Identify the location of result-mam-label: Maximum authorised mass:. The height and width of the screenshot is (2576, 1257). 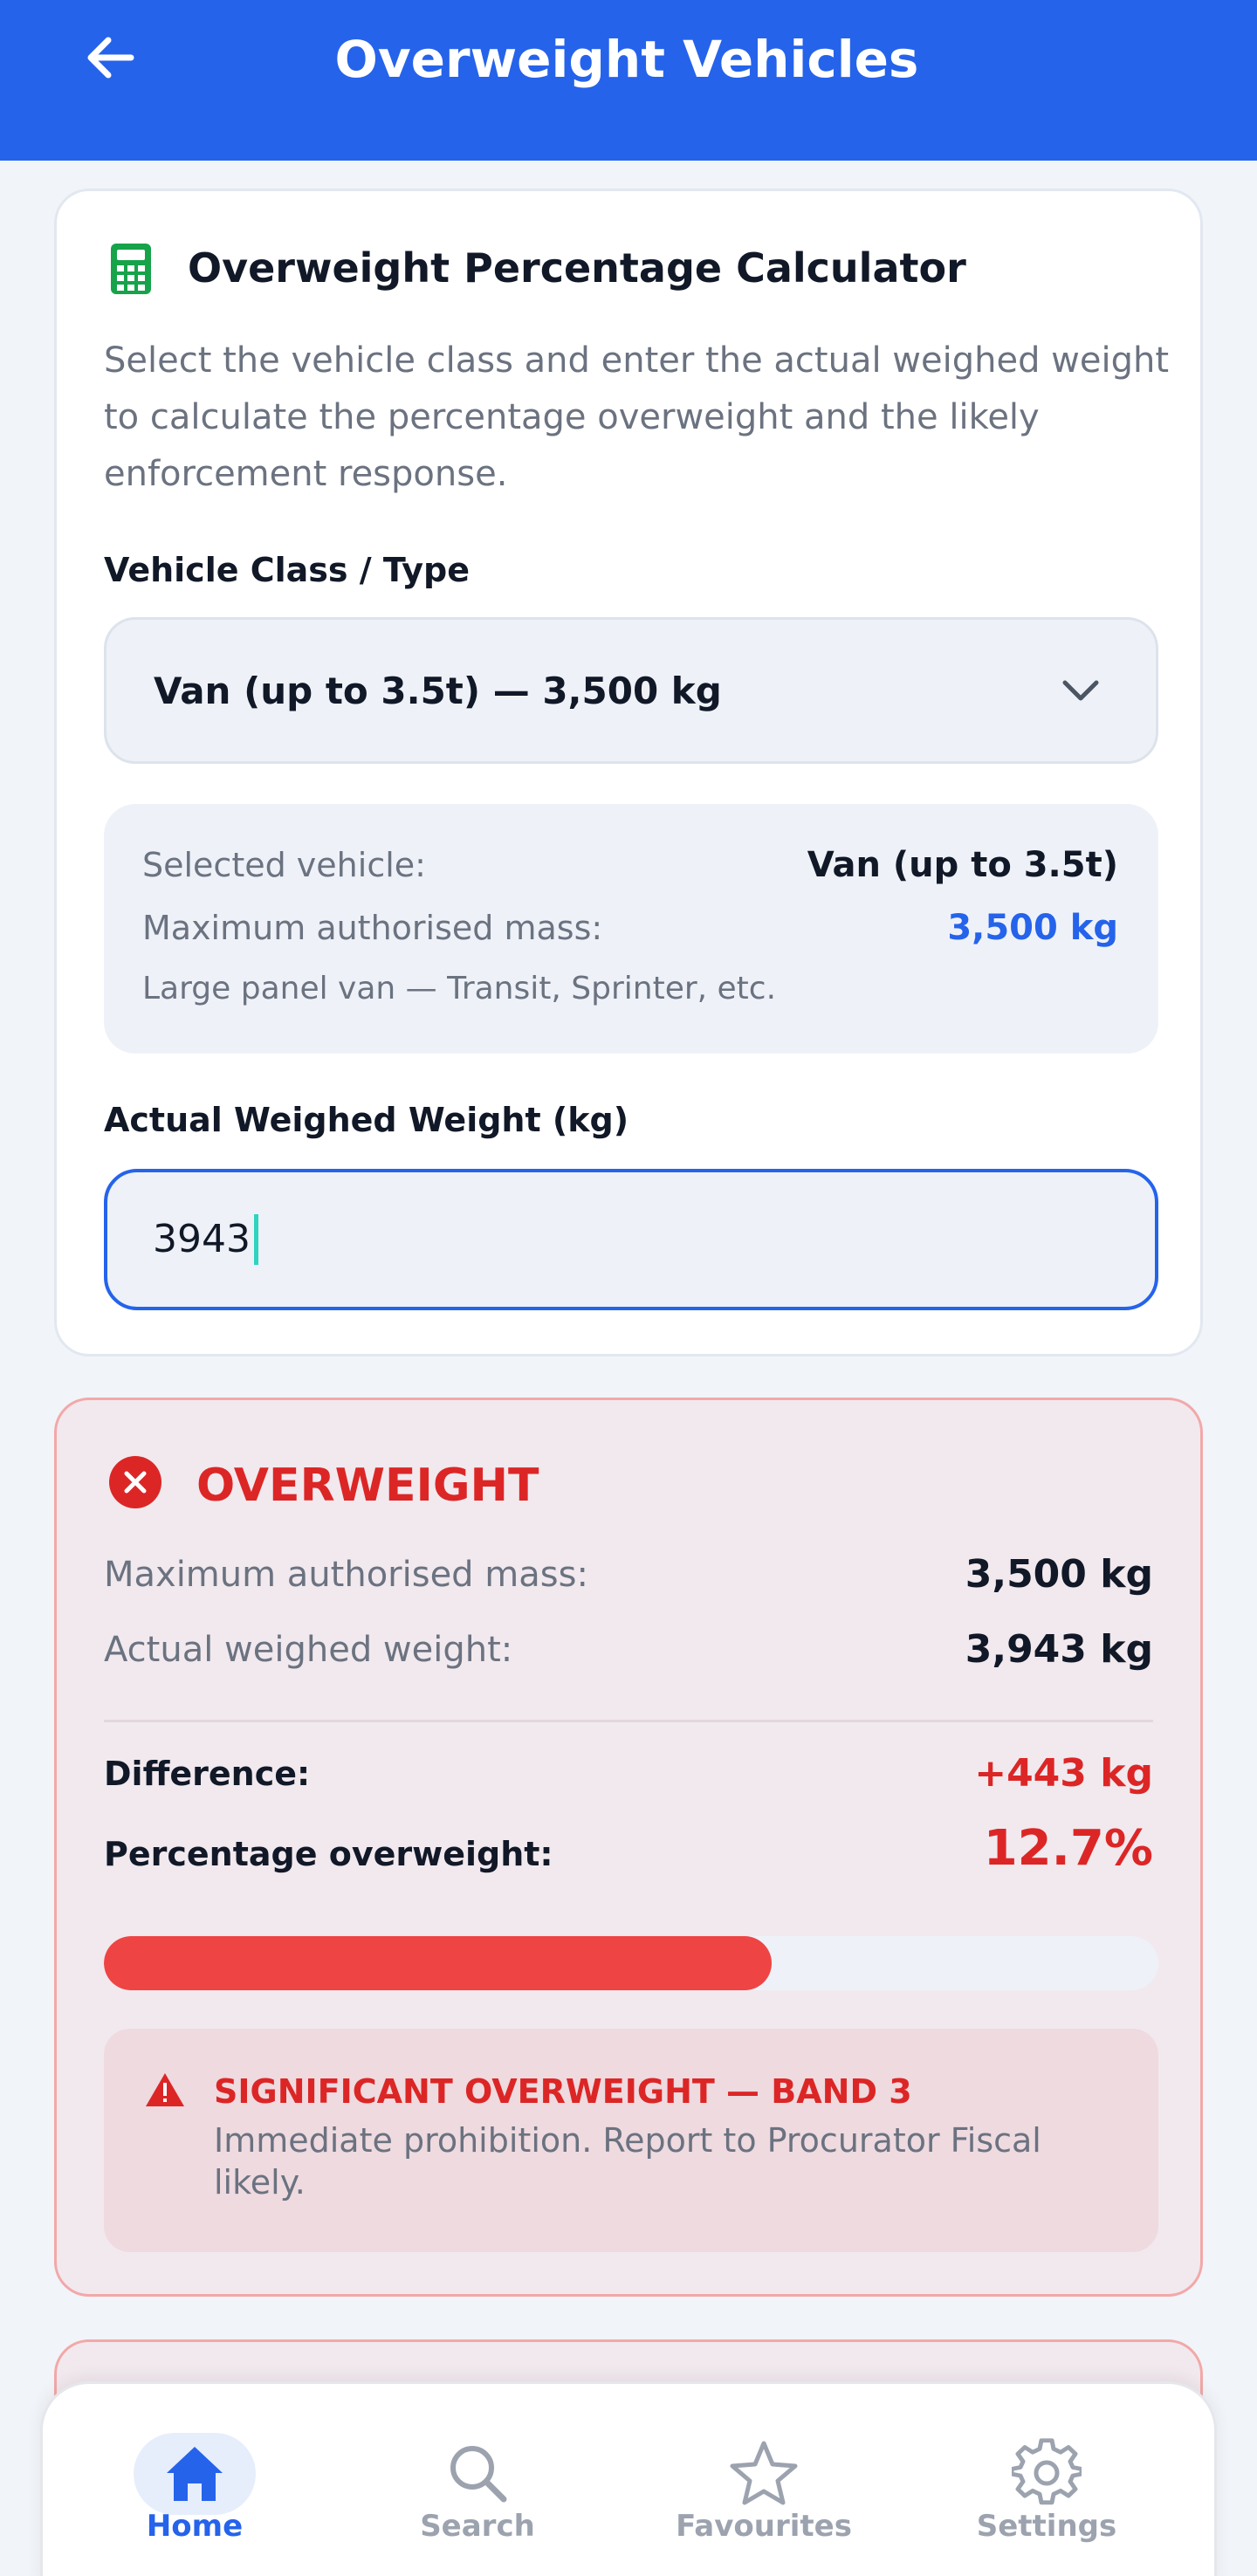
(346, 1575).